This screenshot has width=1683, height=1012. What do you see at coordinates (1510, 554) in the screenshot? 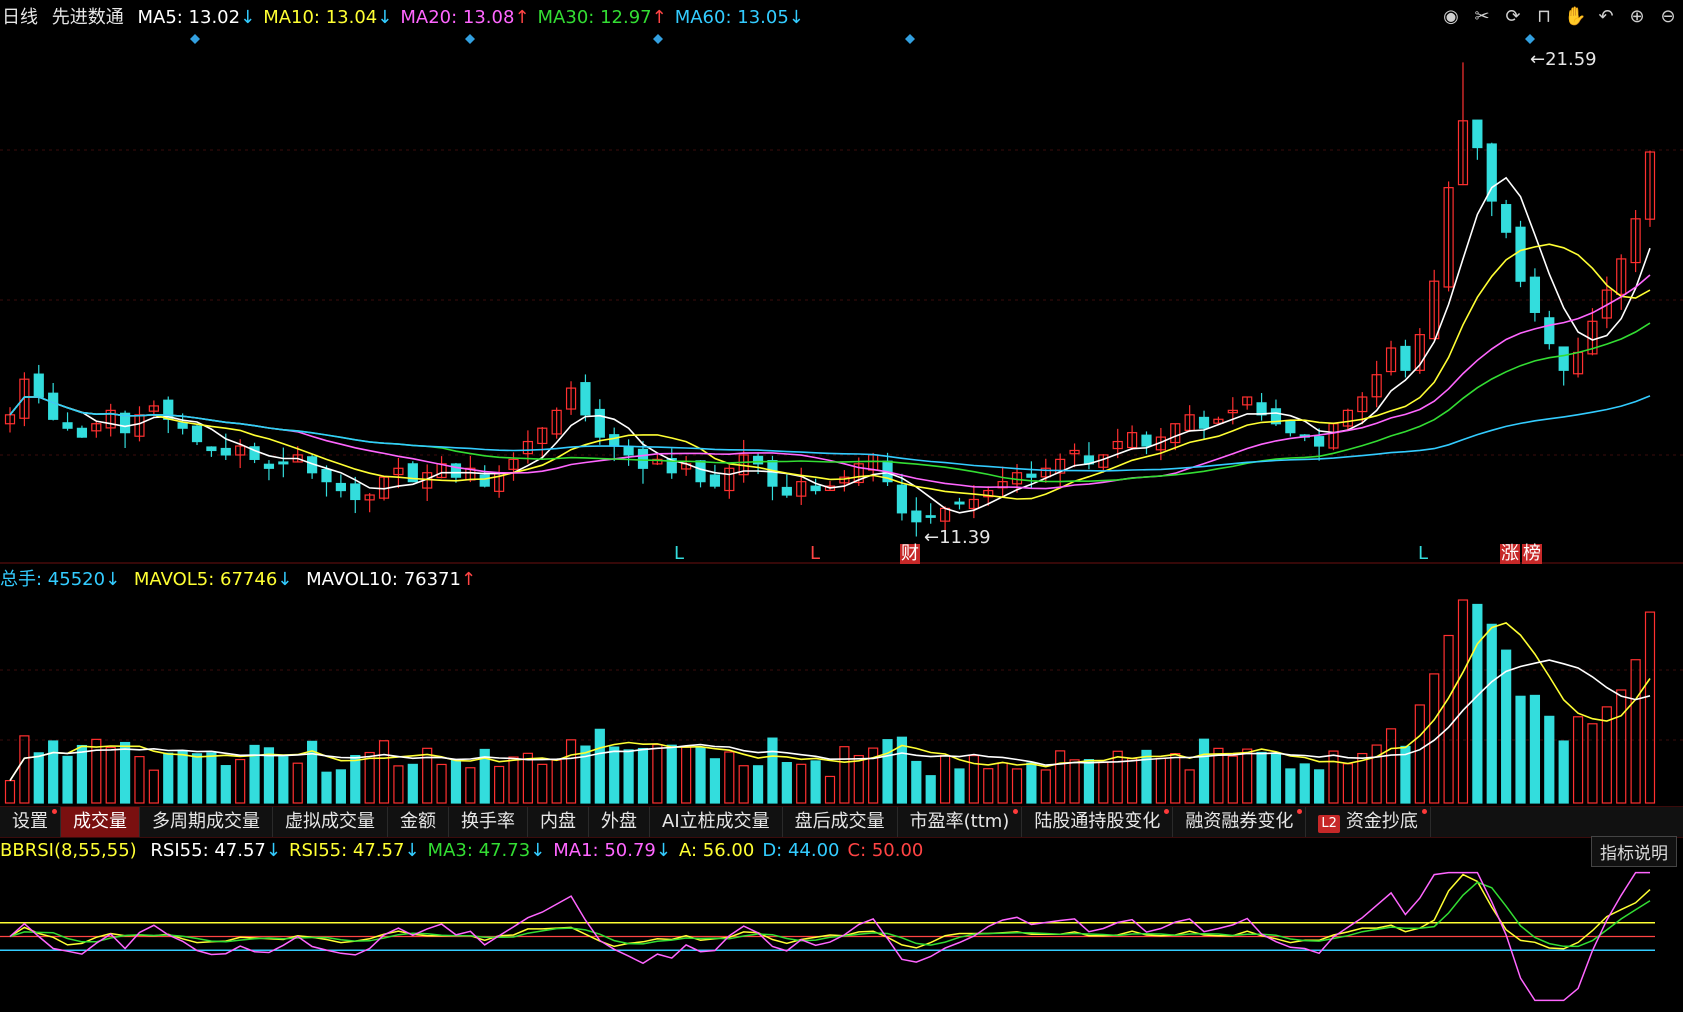
I see `marker-limit-up: 涨` at bounding box center [1510, 554].